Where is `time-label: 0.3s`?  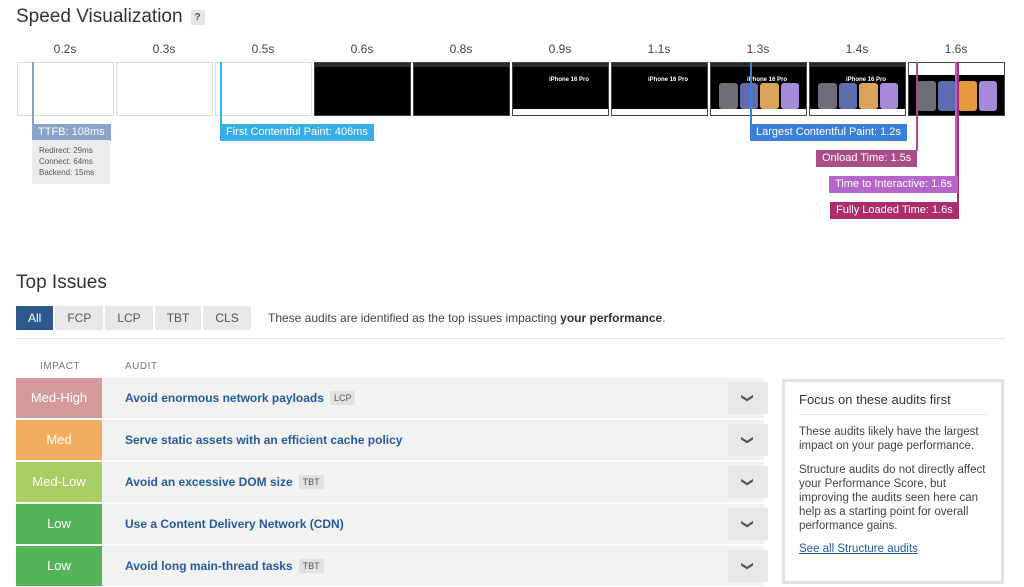
time-label: 0.3s is located at coordinates (164, 49).